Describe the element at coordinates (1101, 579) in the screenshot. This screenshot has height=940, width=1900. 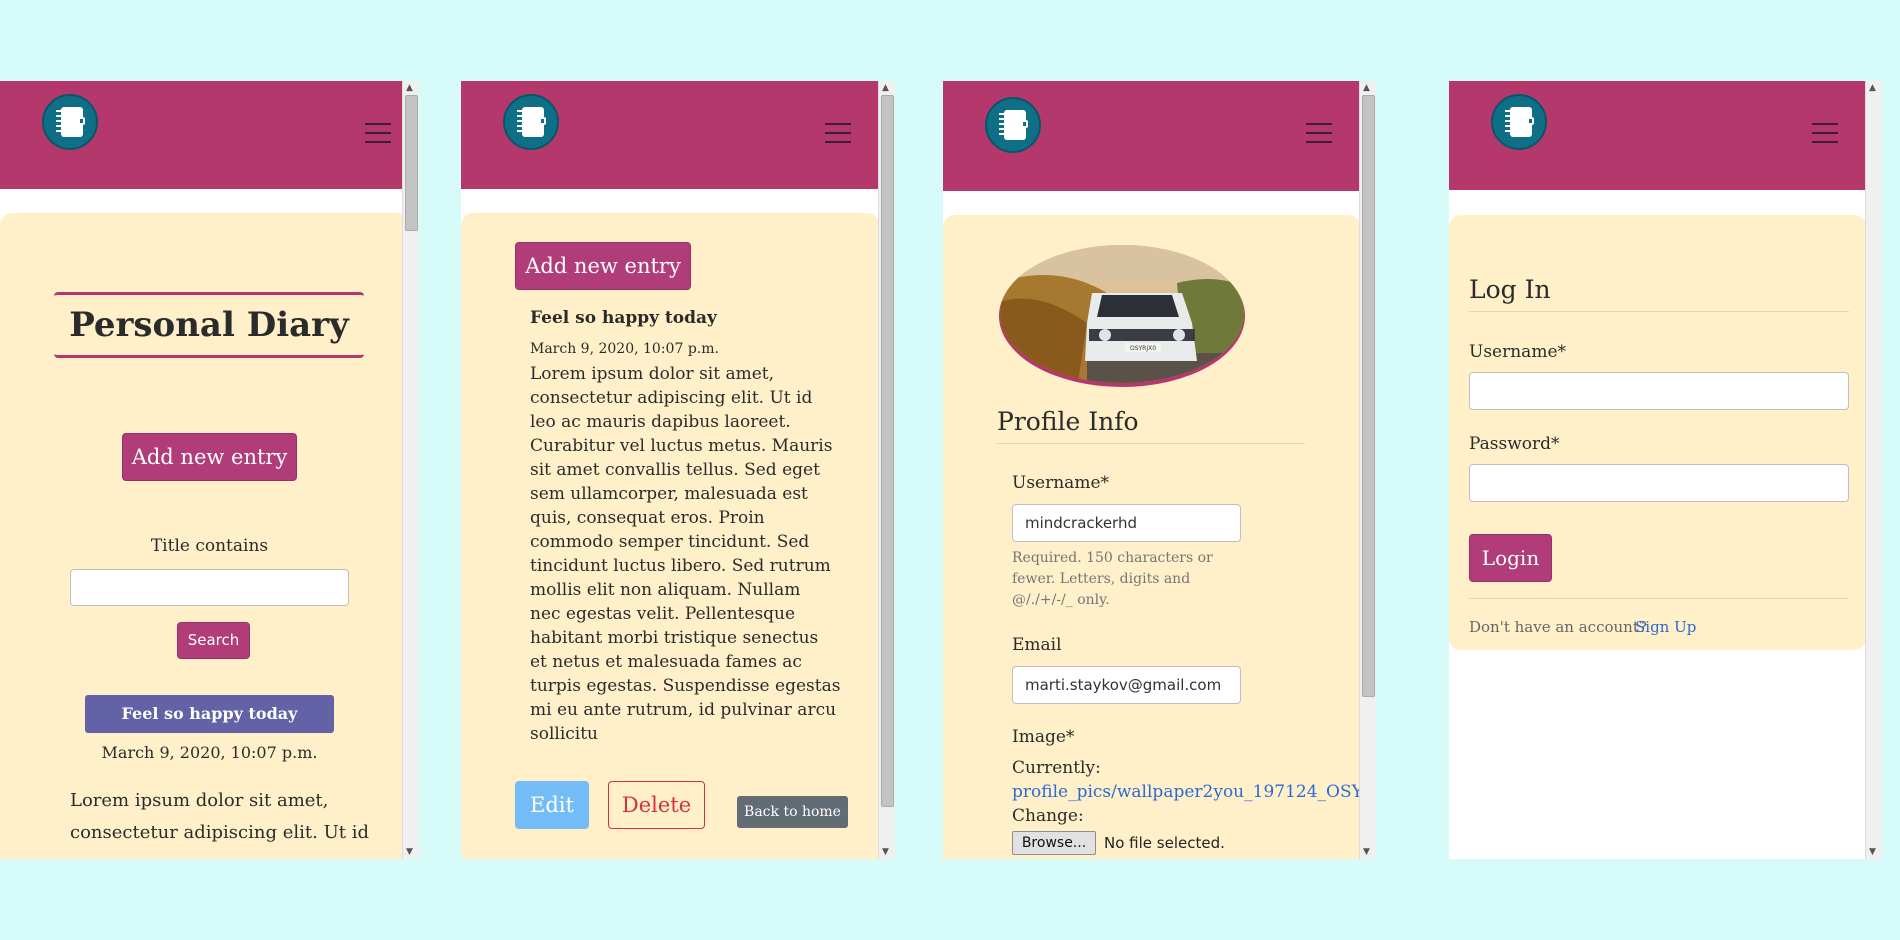
I see `help-line: fewer. Letters, digits and` at that location.